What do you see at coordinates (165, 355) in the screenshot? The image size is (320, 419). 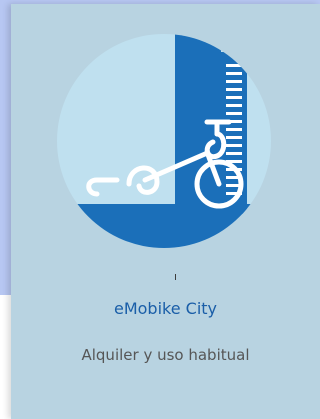 I see `product-subtitle: Alquiler y uso habitual` at bounding box center [165, 355].